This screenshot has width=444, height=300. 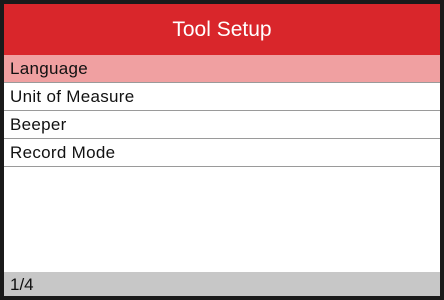 I want to click on menu-item-unit-of-measure: Unit of Measure, so click(x=222, y=97).